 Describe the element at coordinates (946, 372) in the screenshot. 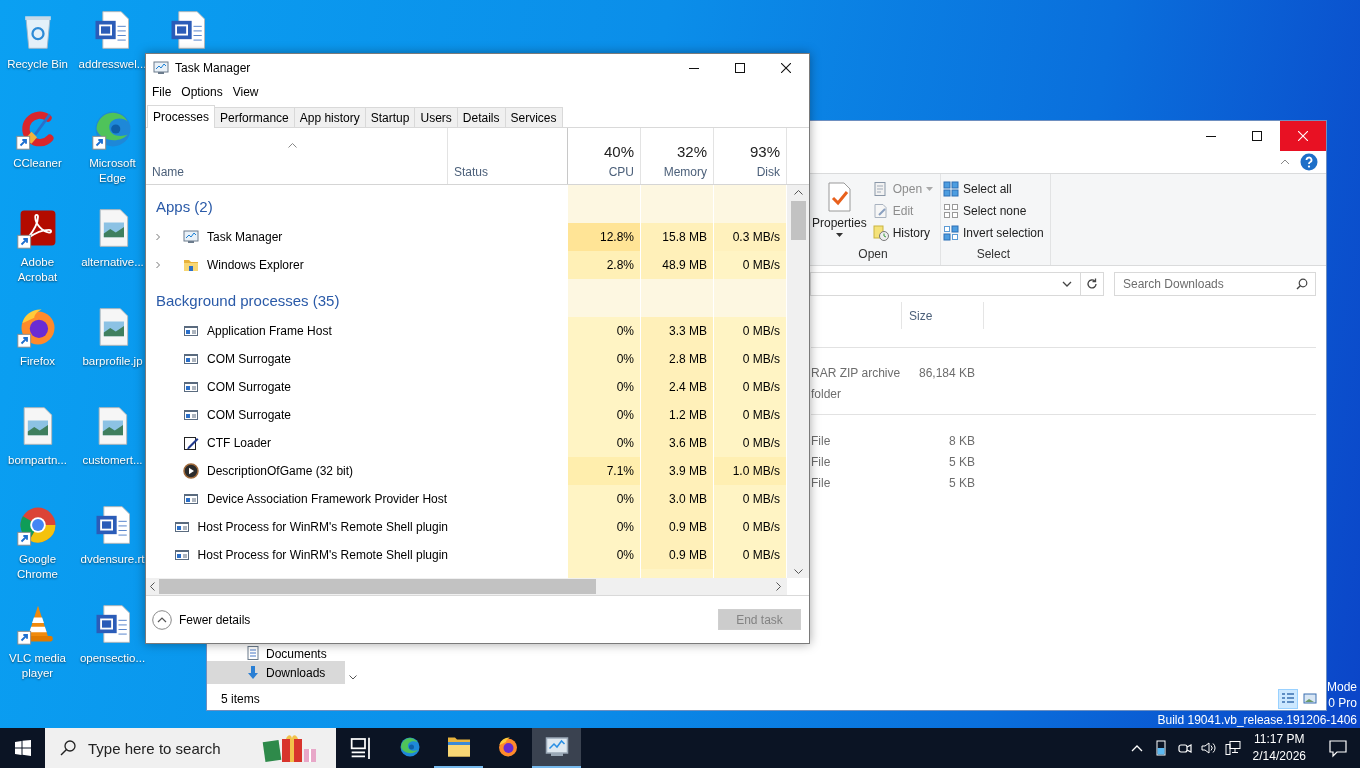

I see `file-size: 86,184 KB` at that location.